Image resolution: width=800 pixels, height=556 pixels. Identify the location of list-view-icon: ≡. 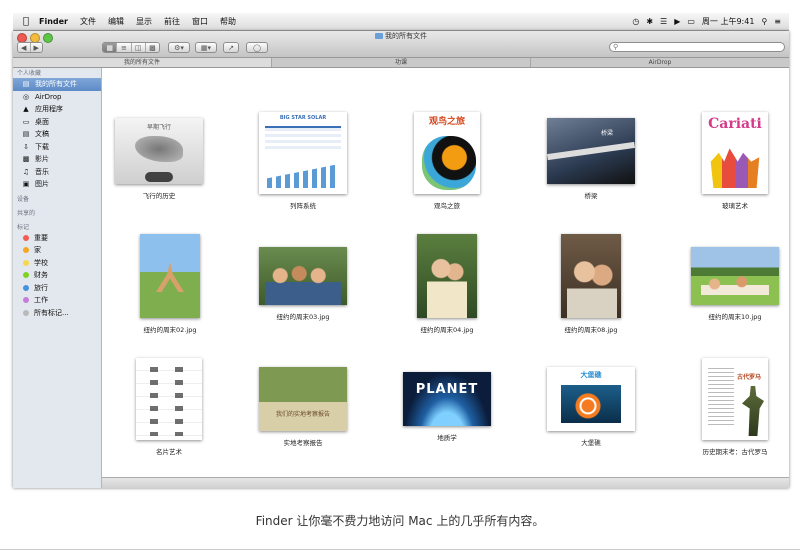
(123, 47).